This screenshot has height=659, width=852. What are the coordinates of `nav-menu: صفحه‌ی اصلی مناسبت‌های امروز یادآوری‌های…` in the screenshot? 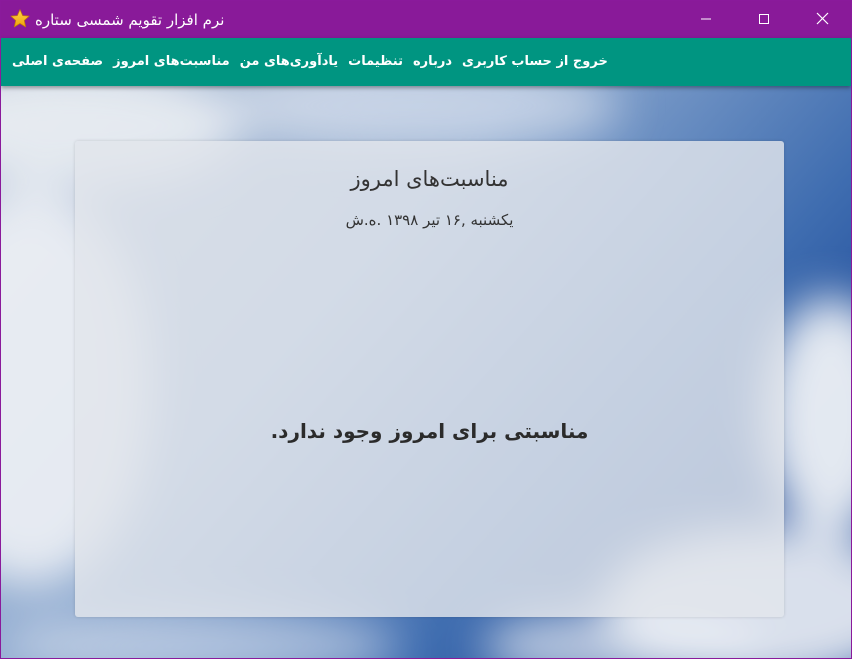 It's located at (307, 62).